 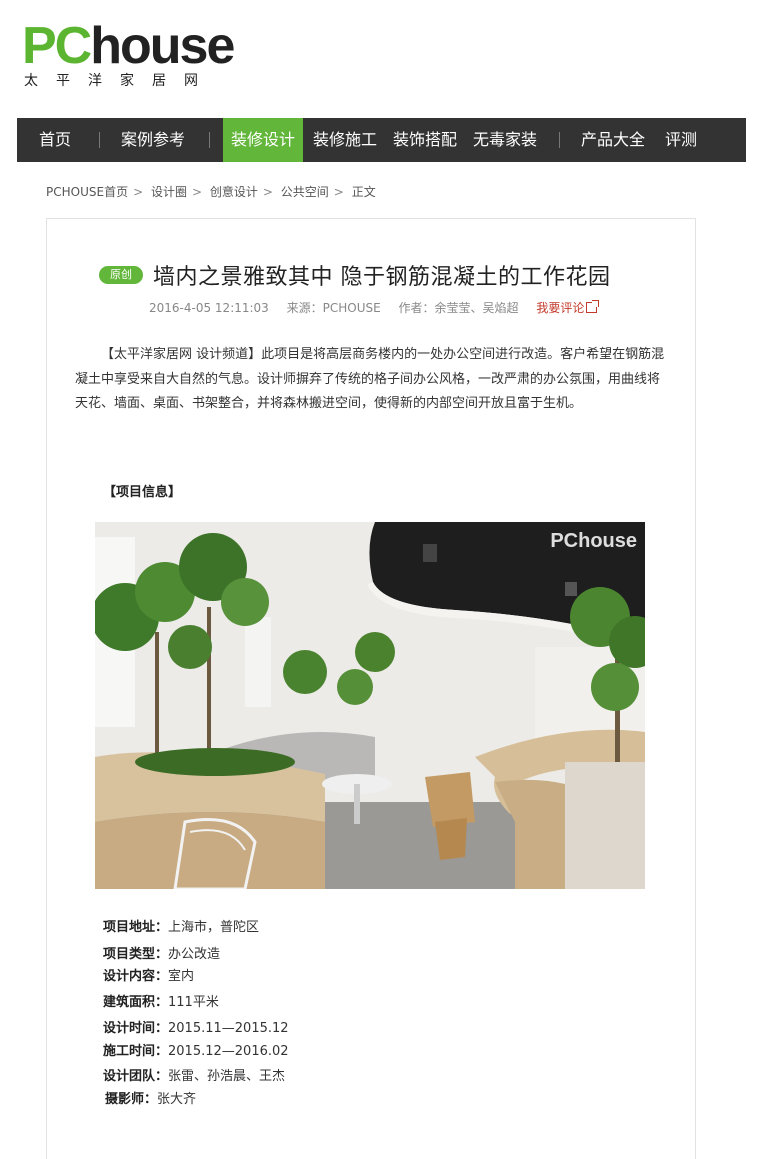 What do you see at coordinates (55, 140) in the screenshot?
I see `nav-item-home: 首页` at bounding box center [55, 140].